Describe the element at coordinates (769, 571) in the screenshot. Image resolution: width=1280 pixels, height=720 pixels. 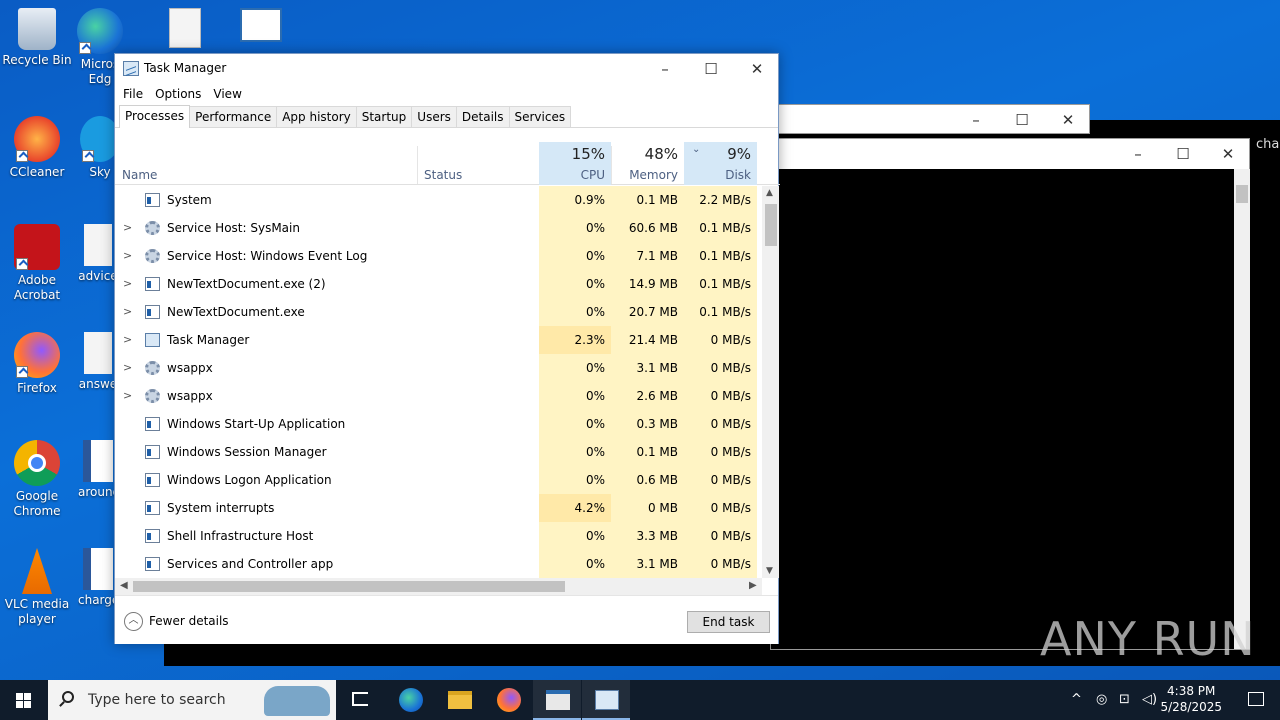
I see `scroll-down-arrow-icon: ▼` at that location.